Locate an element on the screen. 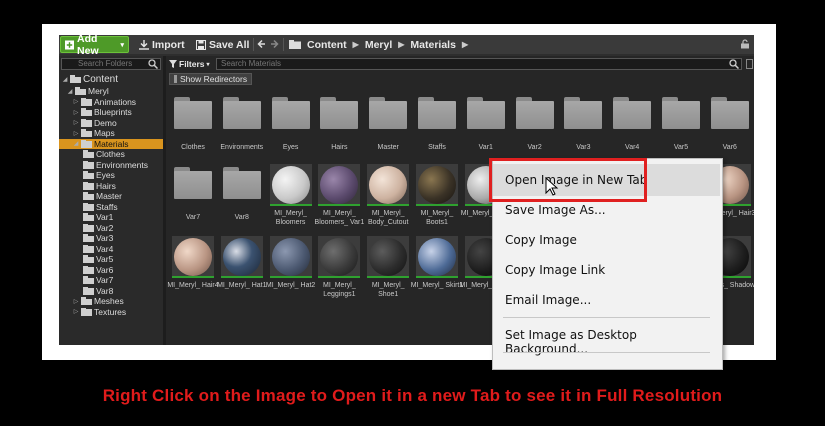  context-menu-separator is located at coordinates (606, 352).